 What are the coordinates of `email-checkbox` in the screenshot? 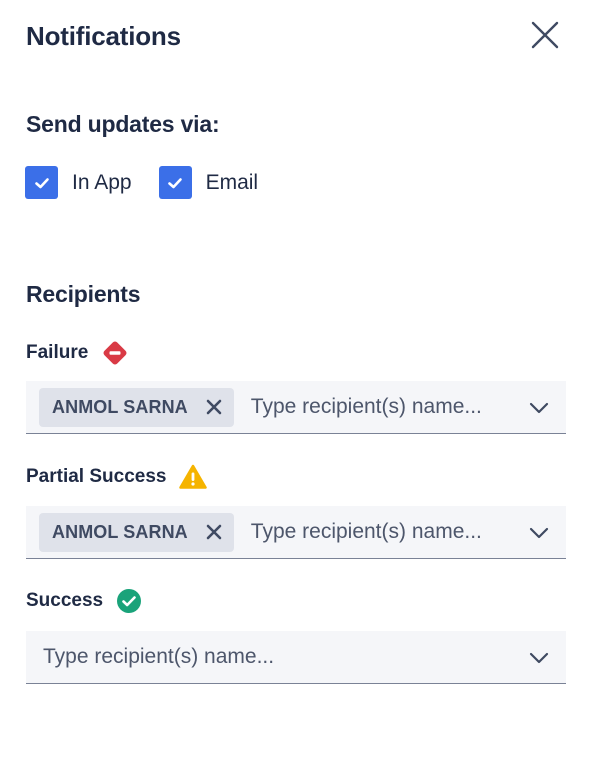 It's located at (175, 182).